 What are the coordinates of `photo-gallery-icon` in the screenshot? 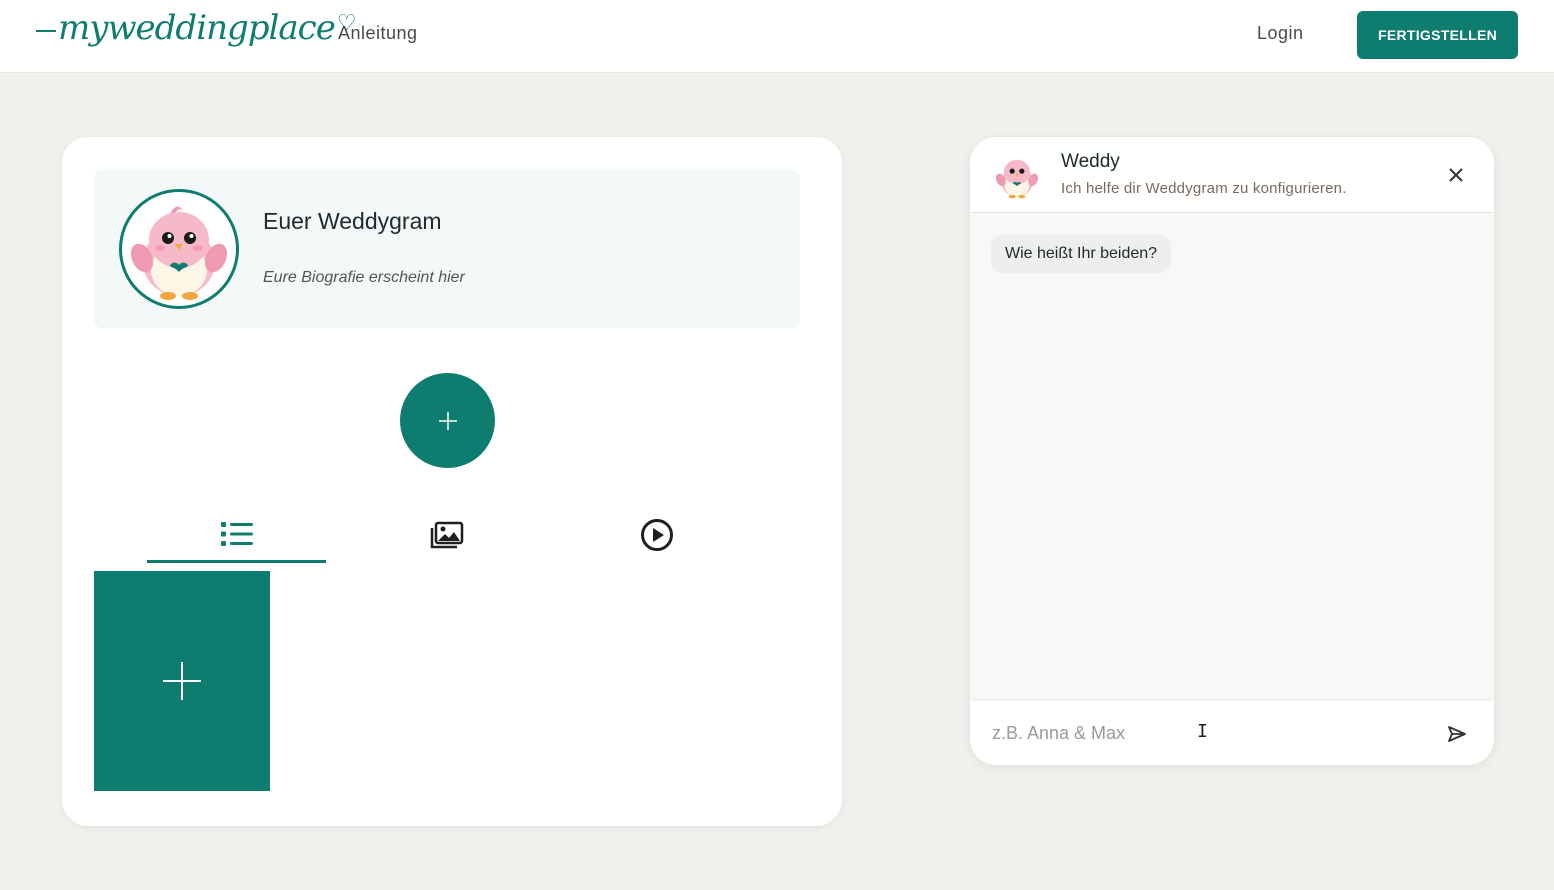 It's located at (446, 535).